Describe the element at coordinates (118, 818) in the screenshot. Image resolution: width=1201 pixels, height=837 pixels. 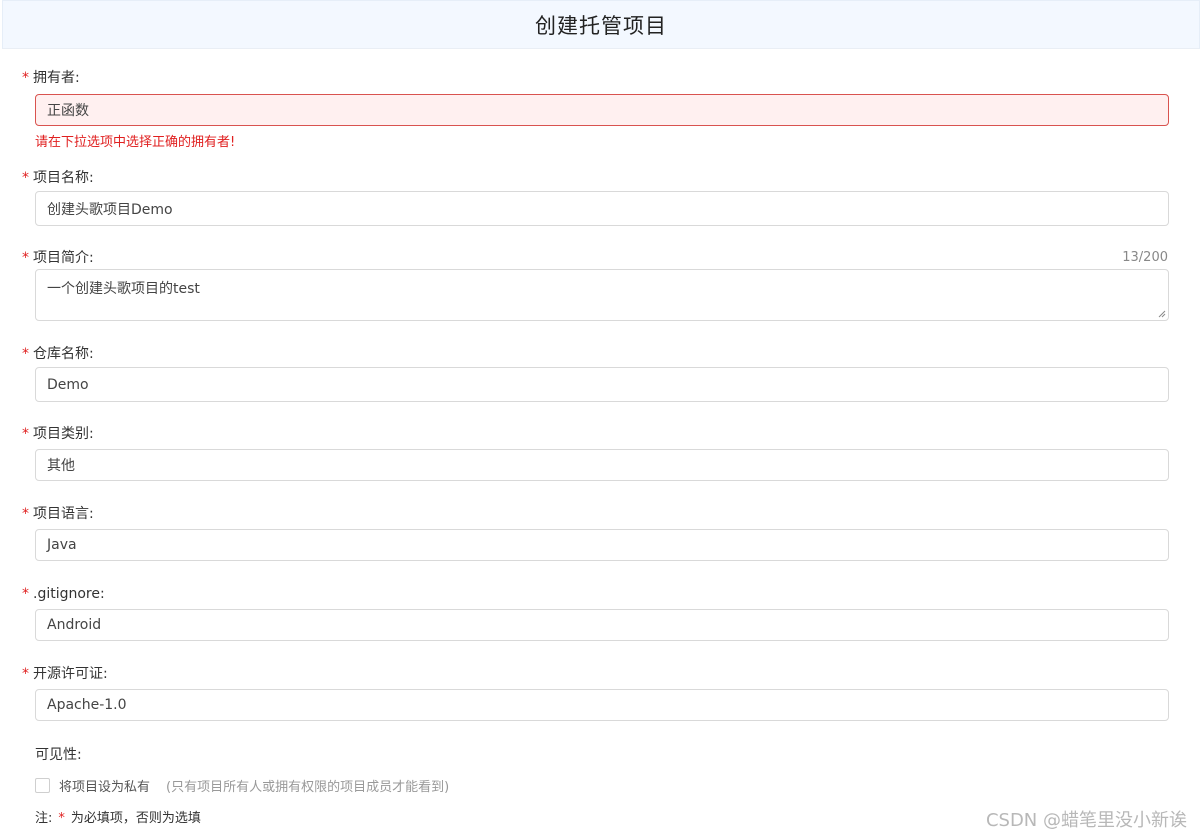
I see `required-note: 注: * 为必填项，否则为选填` at that location.